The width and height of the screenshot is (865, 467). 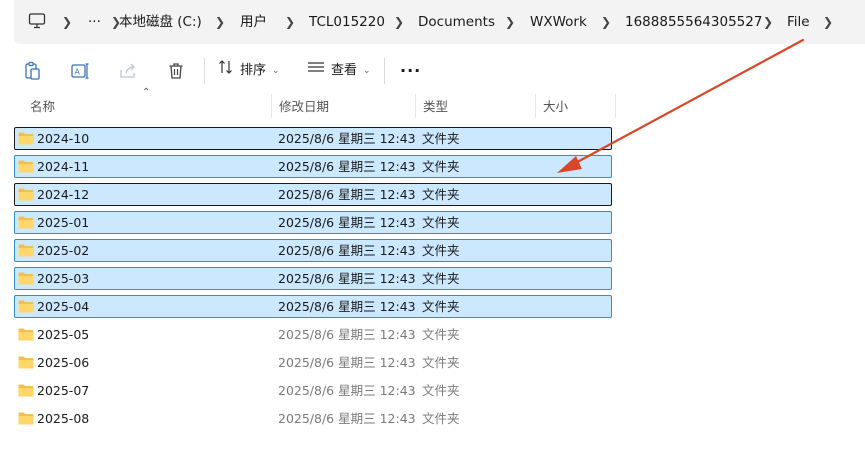 What do you see at coordinates (798, 22) in the screenshot?
I see `breadcrumb-item-file: File` at bounding box center [798, 22].